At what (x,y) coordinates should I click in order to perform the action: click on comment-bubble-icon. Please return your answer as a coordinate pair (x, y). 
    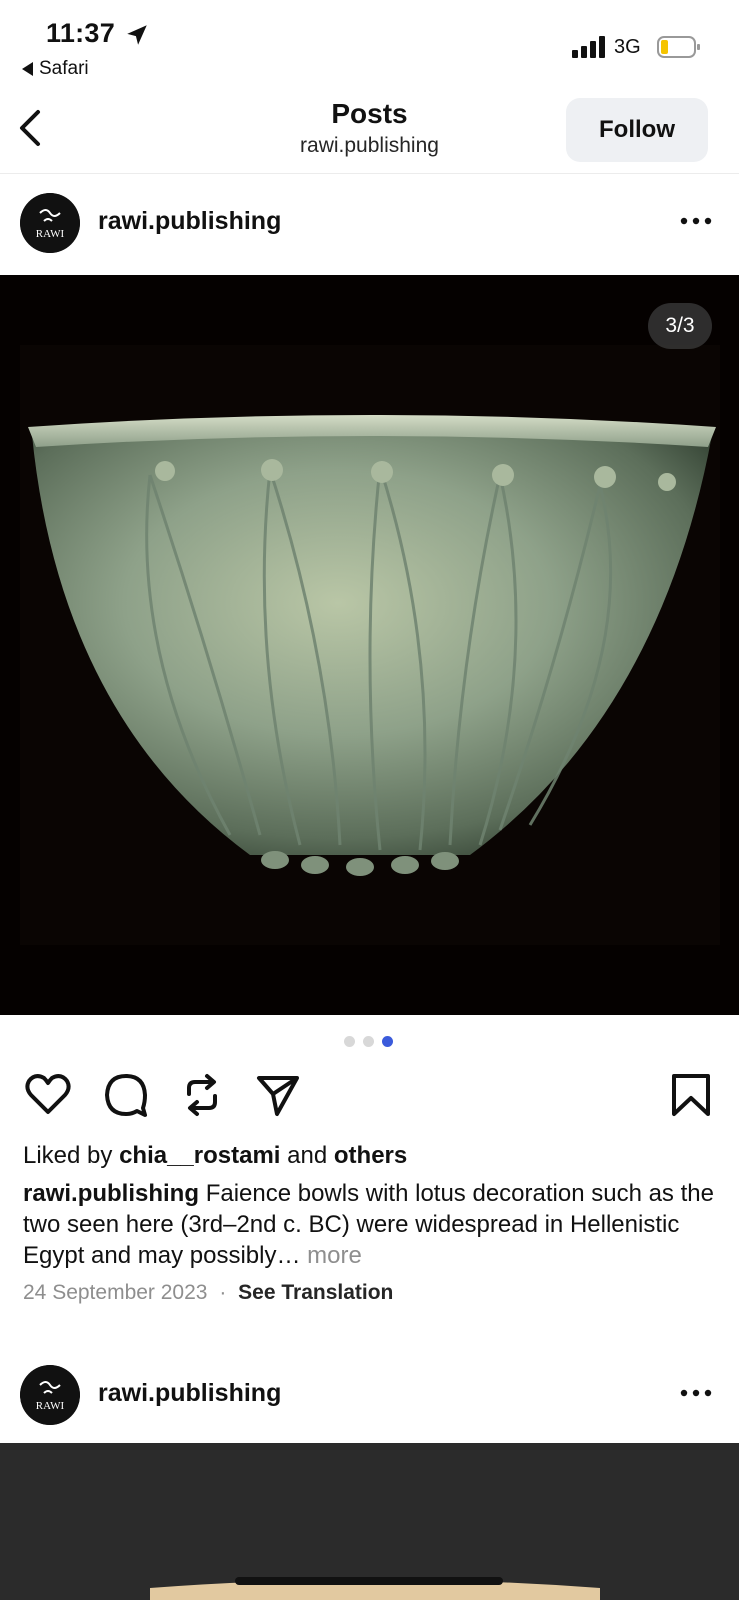
    Looking at the image, I should click on (126, 1095).